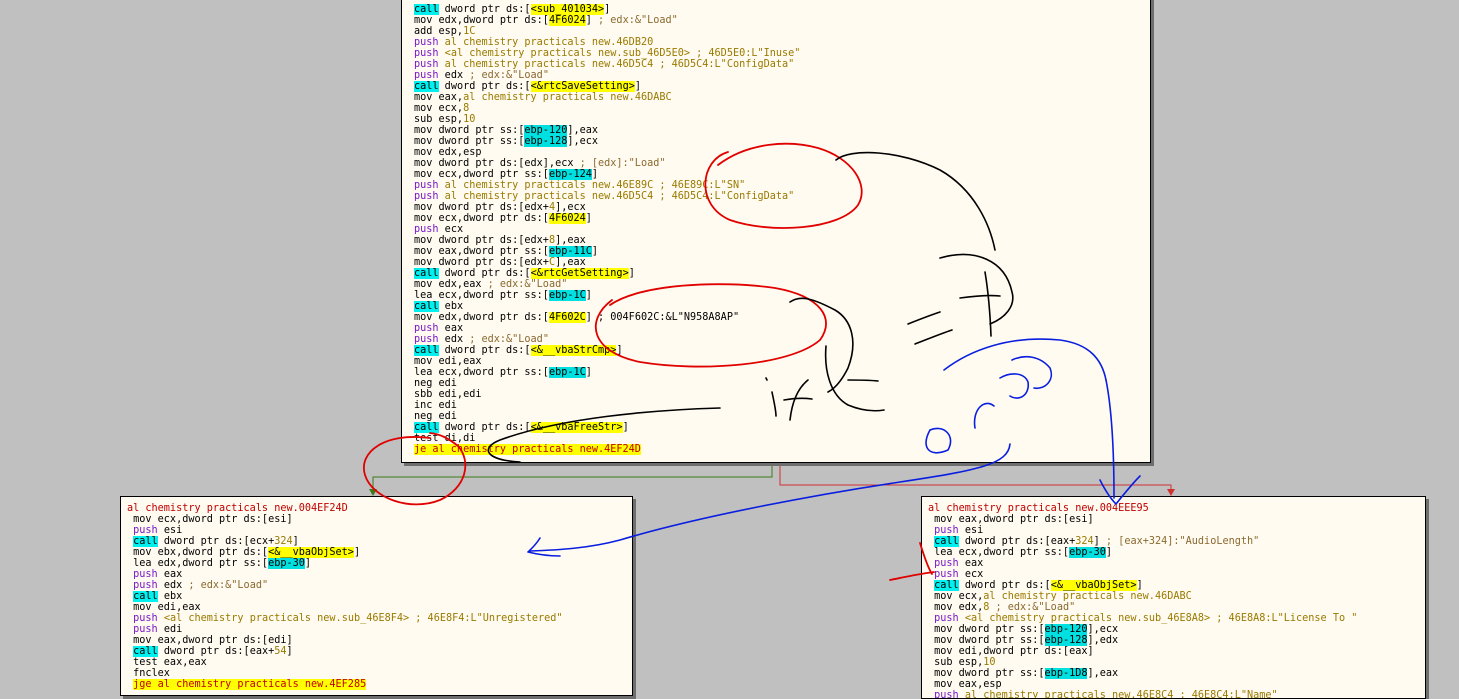  What do you see at coordinates (780, 141) in the screenshot?
I see `code-line: mov dword ptr ss:[ebp-128],ecx` at bounding box center [780, 141].